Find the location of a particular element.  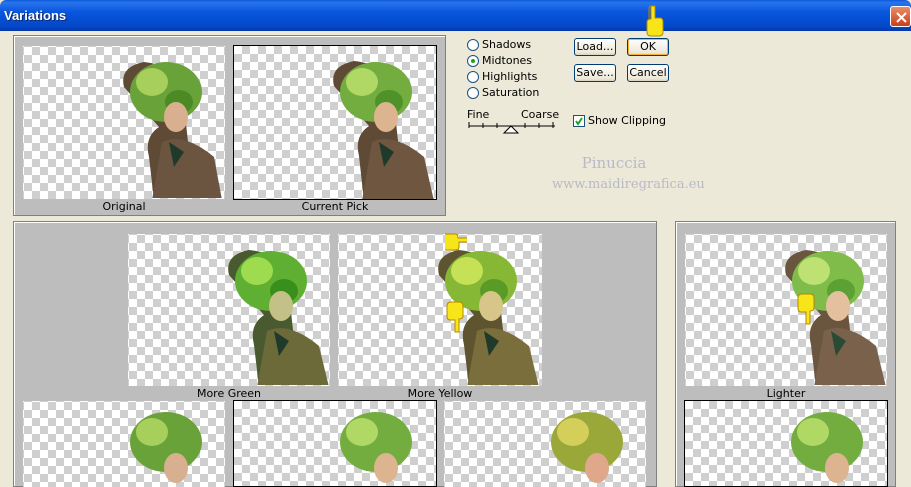

current-pick-lightness-thumbnail is located at coordinates (786, 443).